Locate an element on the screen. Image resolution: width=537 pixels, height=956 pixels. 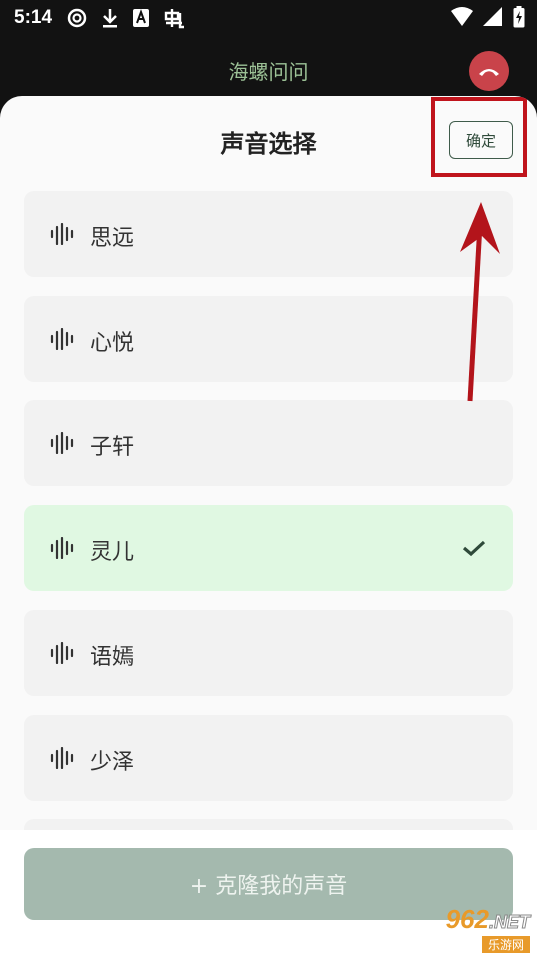
voice-name: 语嫣 is located at coordinates (112, 657).